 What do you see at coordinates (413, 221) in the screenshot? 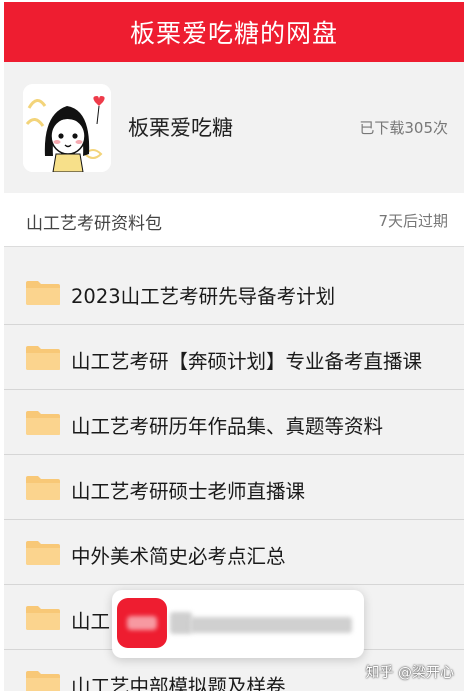
I see `expiry-text: 7天后过期` at bounding box center [413, 221].